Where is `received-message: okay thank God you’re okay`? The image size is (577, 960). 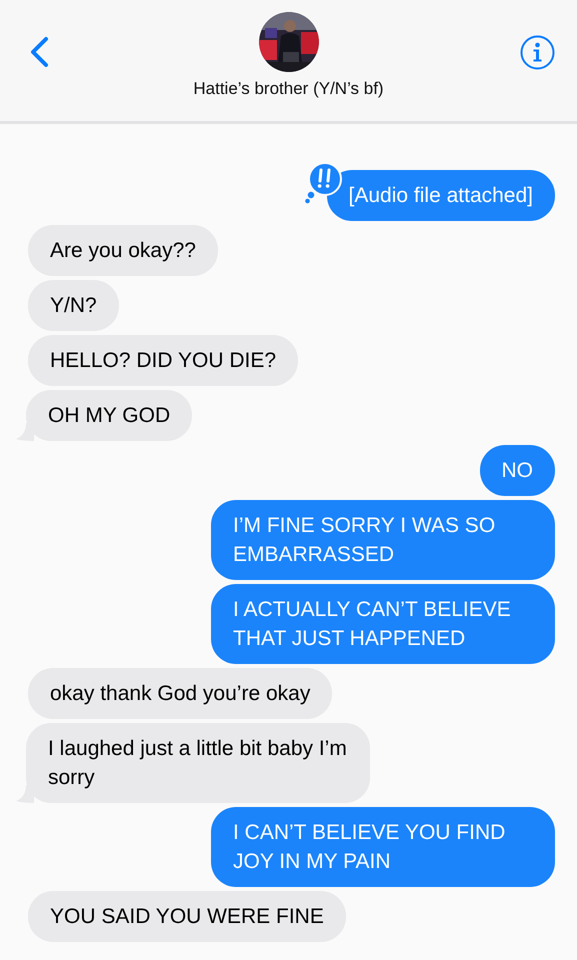
received-message: okay thank God you’re okay is located at coordinates (180, 693).